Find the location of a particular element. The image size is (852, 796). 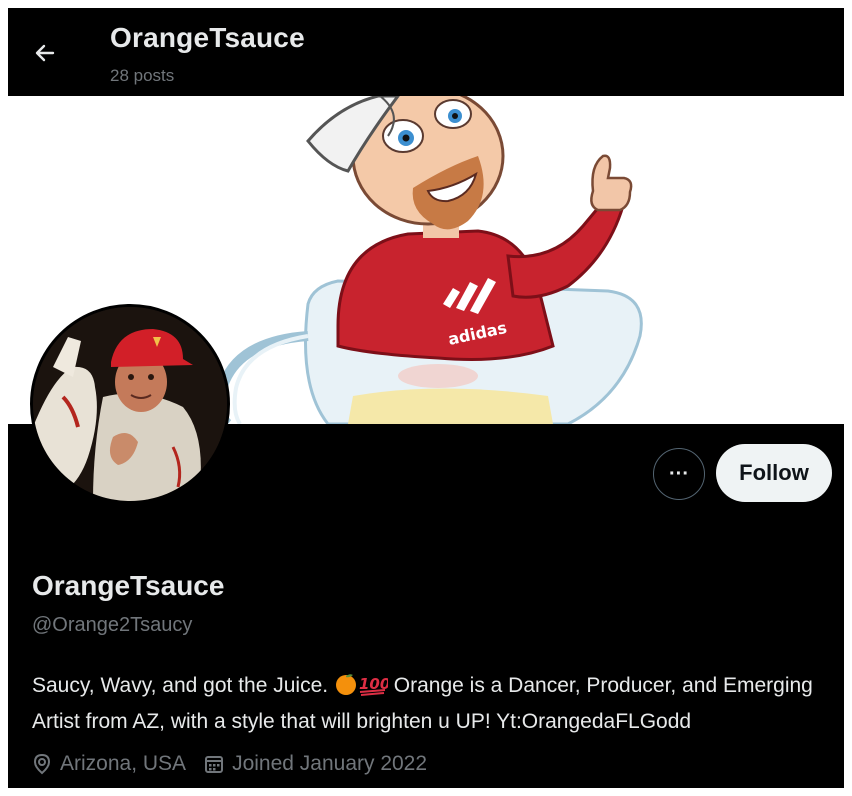

display-name: OrangeTsauce is located at coordinates (128, 585).